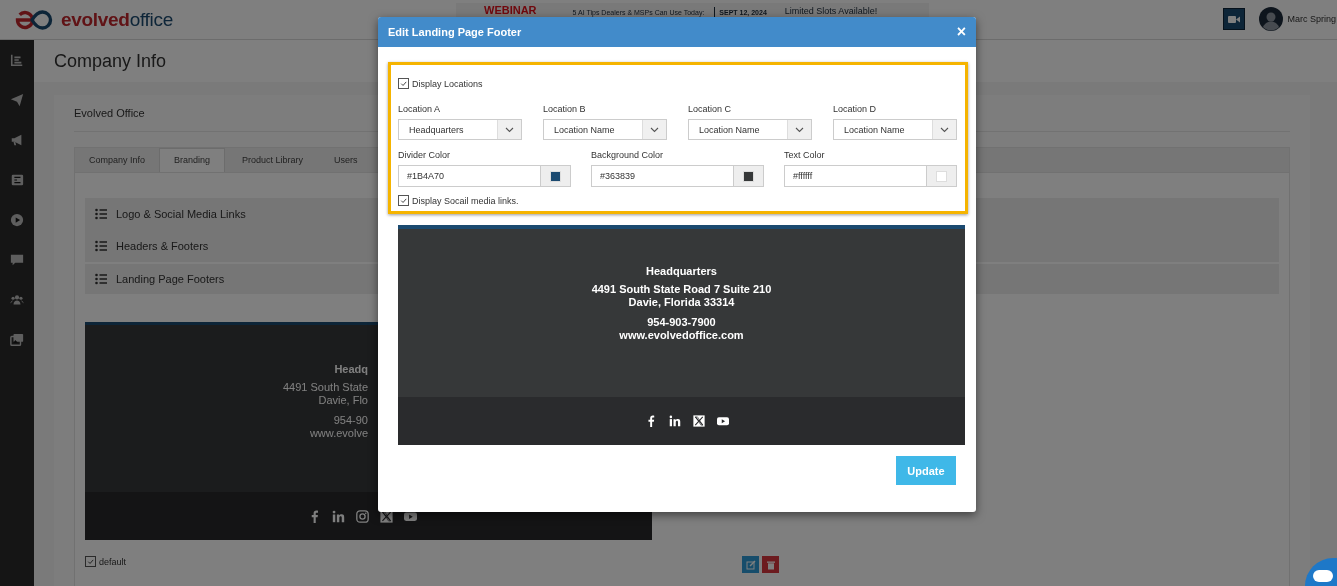 The height and width of the screenshot is (586, 1337). What do you see at coordinates (510, 10) in the screenshot?
I see `banner-title: WEBINAR` at bounding box center [510, 10].